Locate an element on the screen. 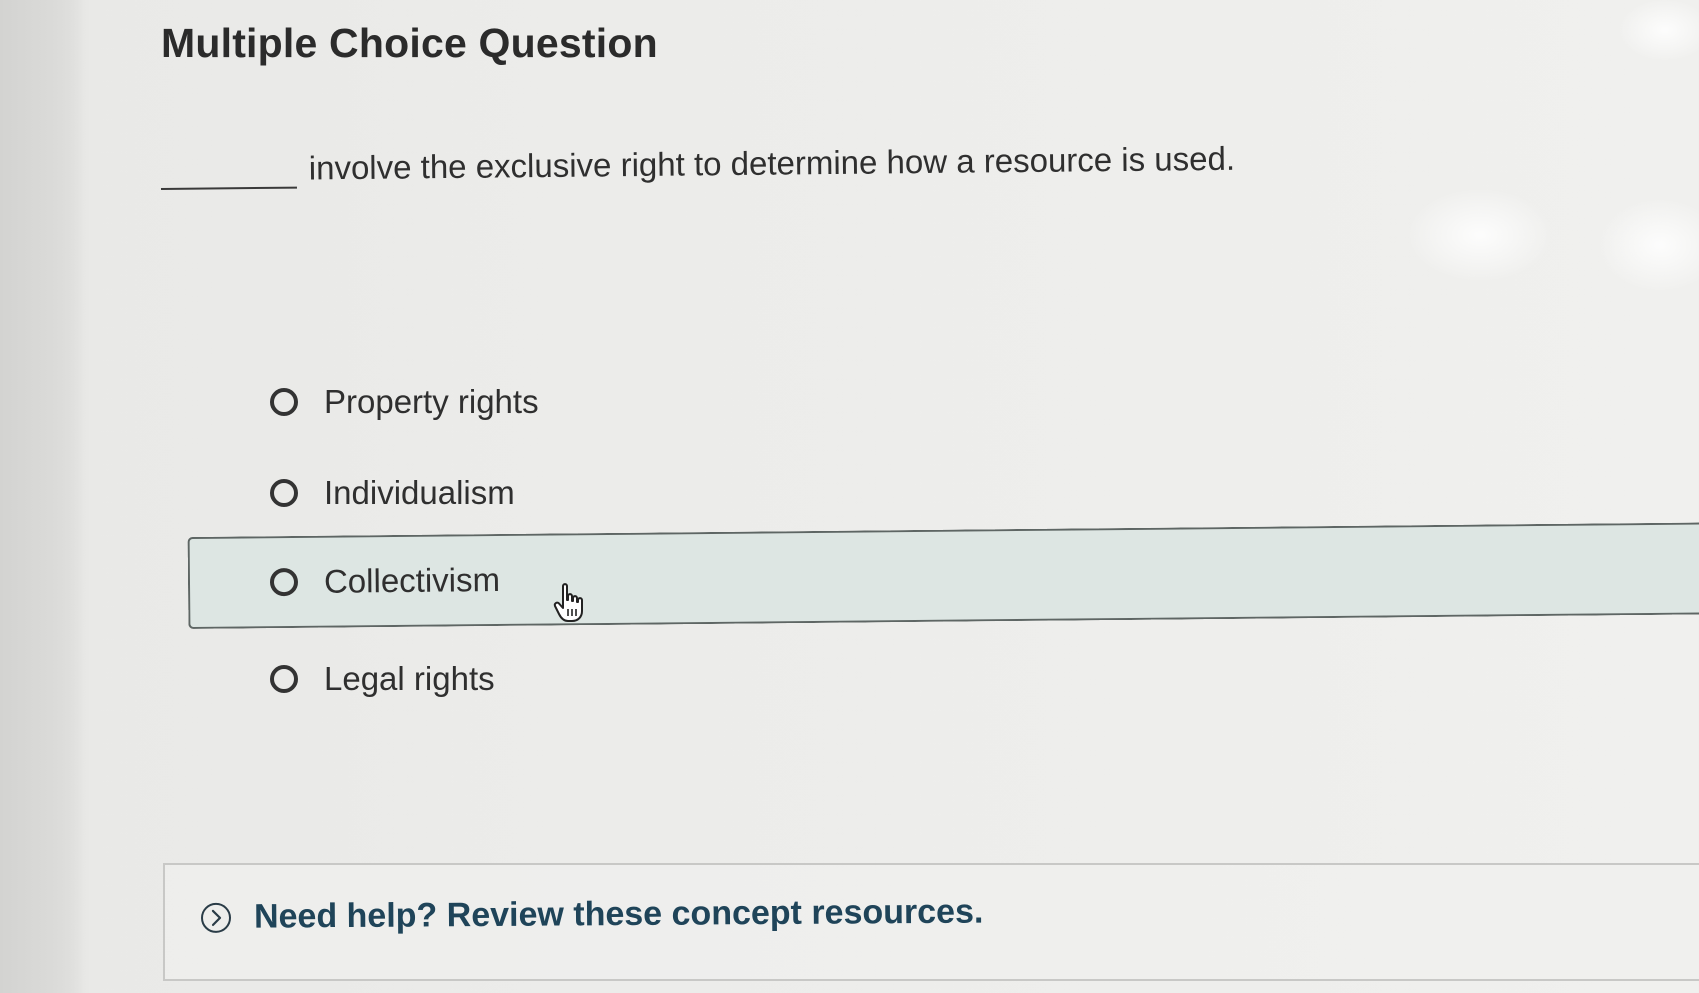  option-label: Individualism is located at coordinates (419, 492).